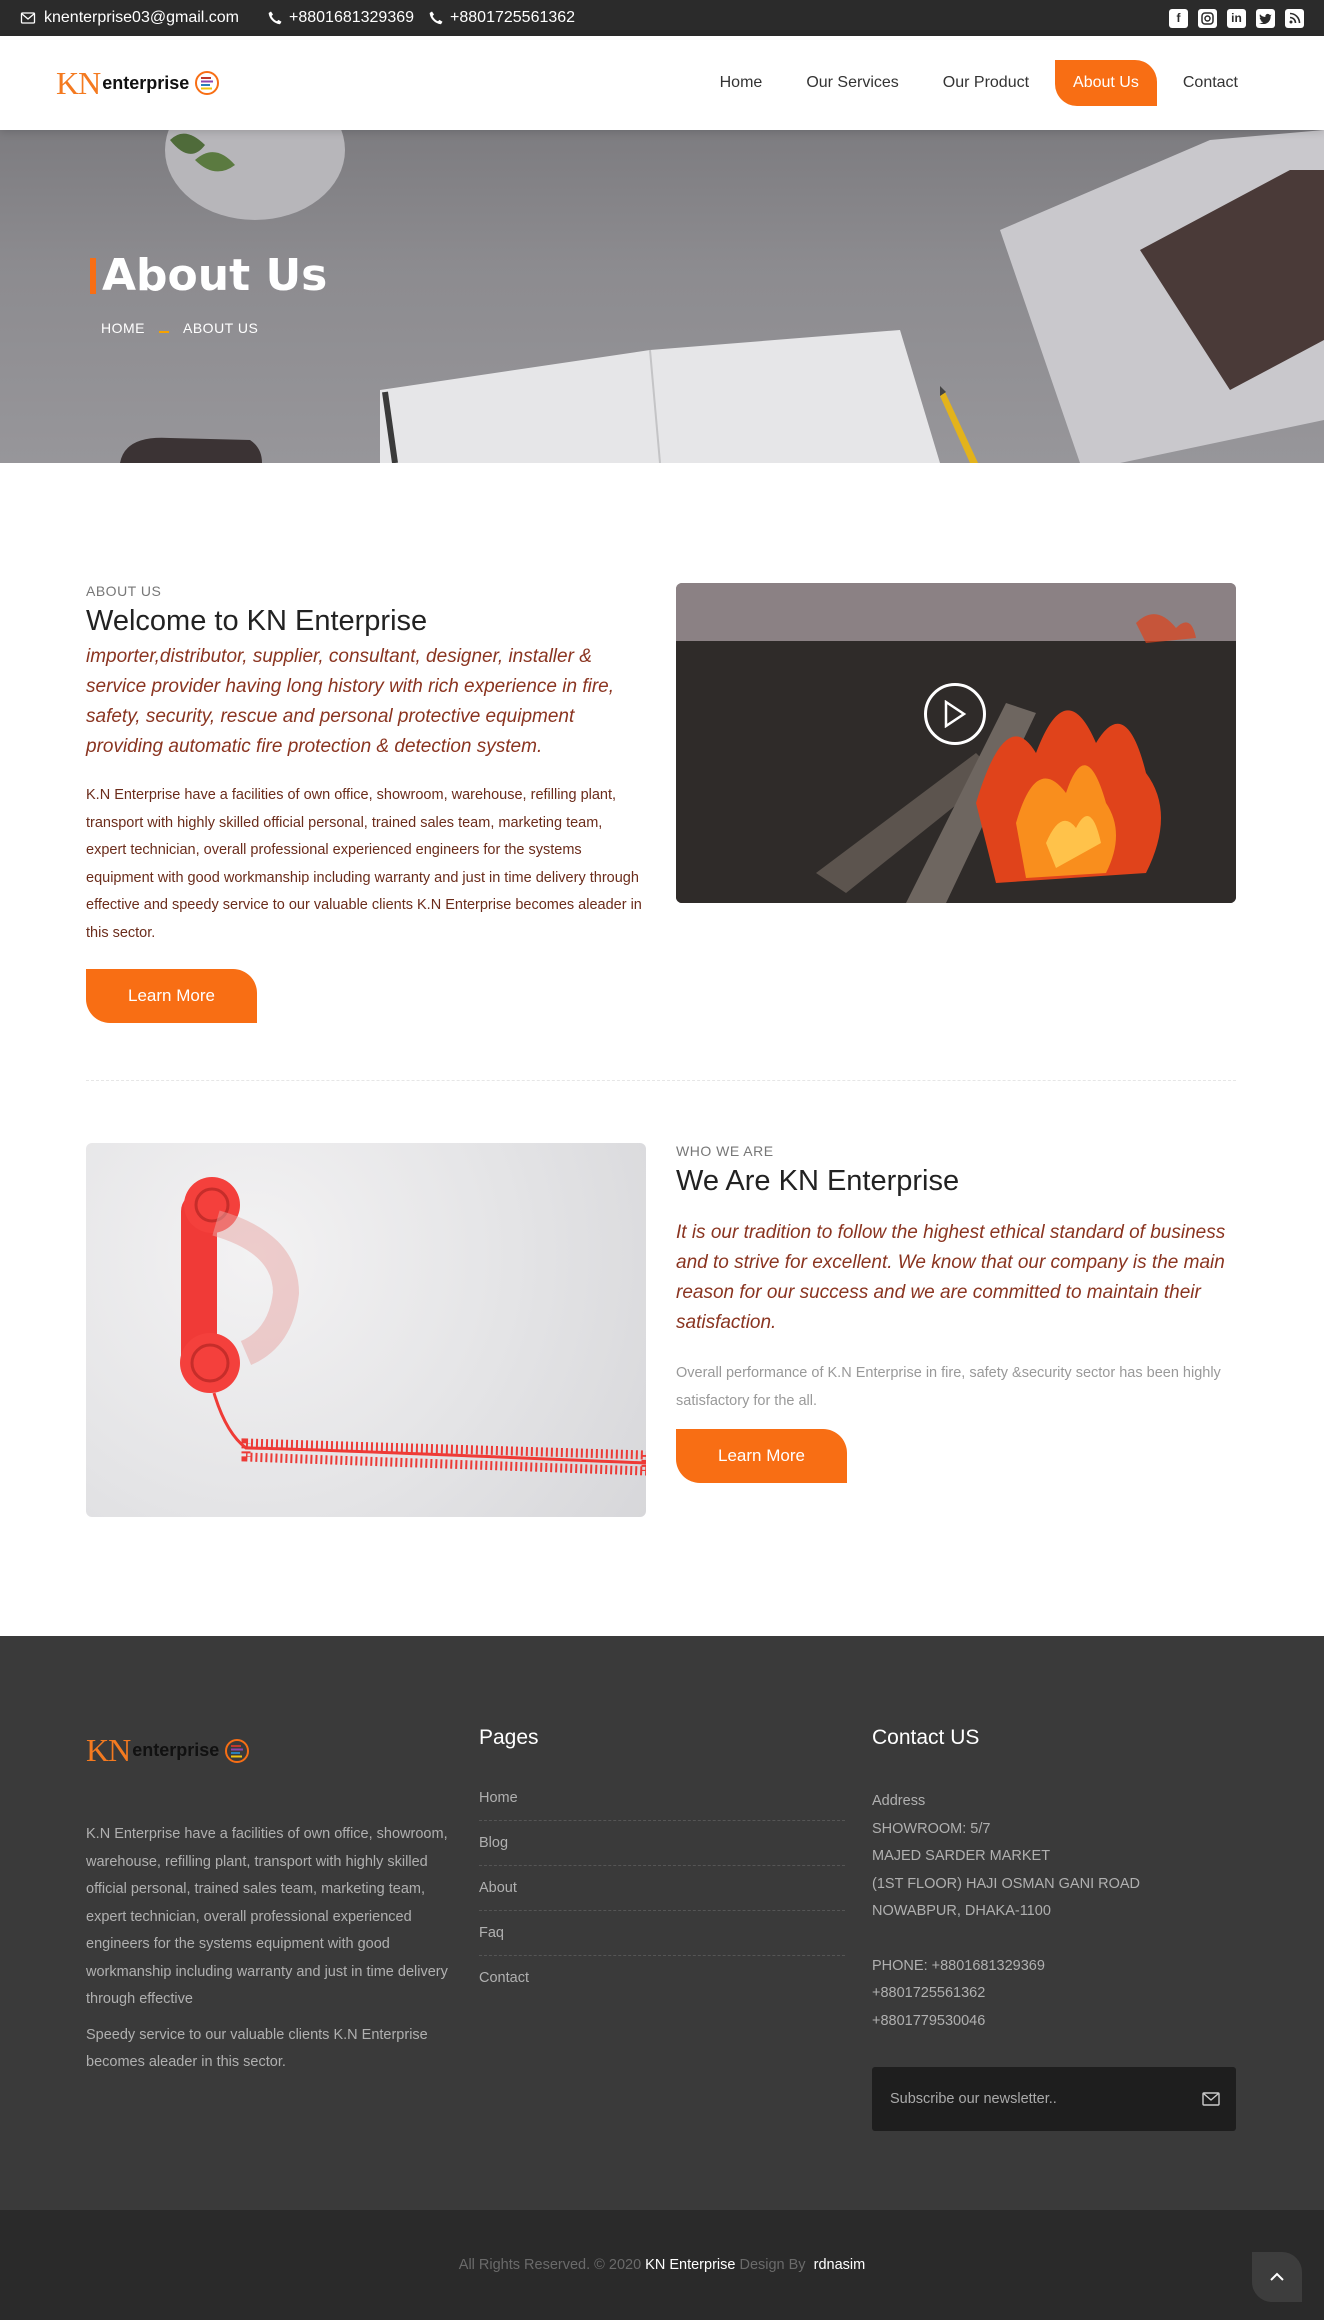 The width and height of the screenshot is (1324, 2320). I want to click on facebook-icon: f, so click(1178, 18).